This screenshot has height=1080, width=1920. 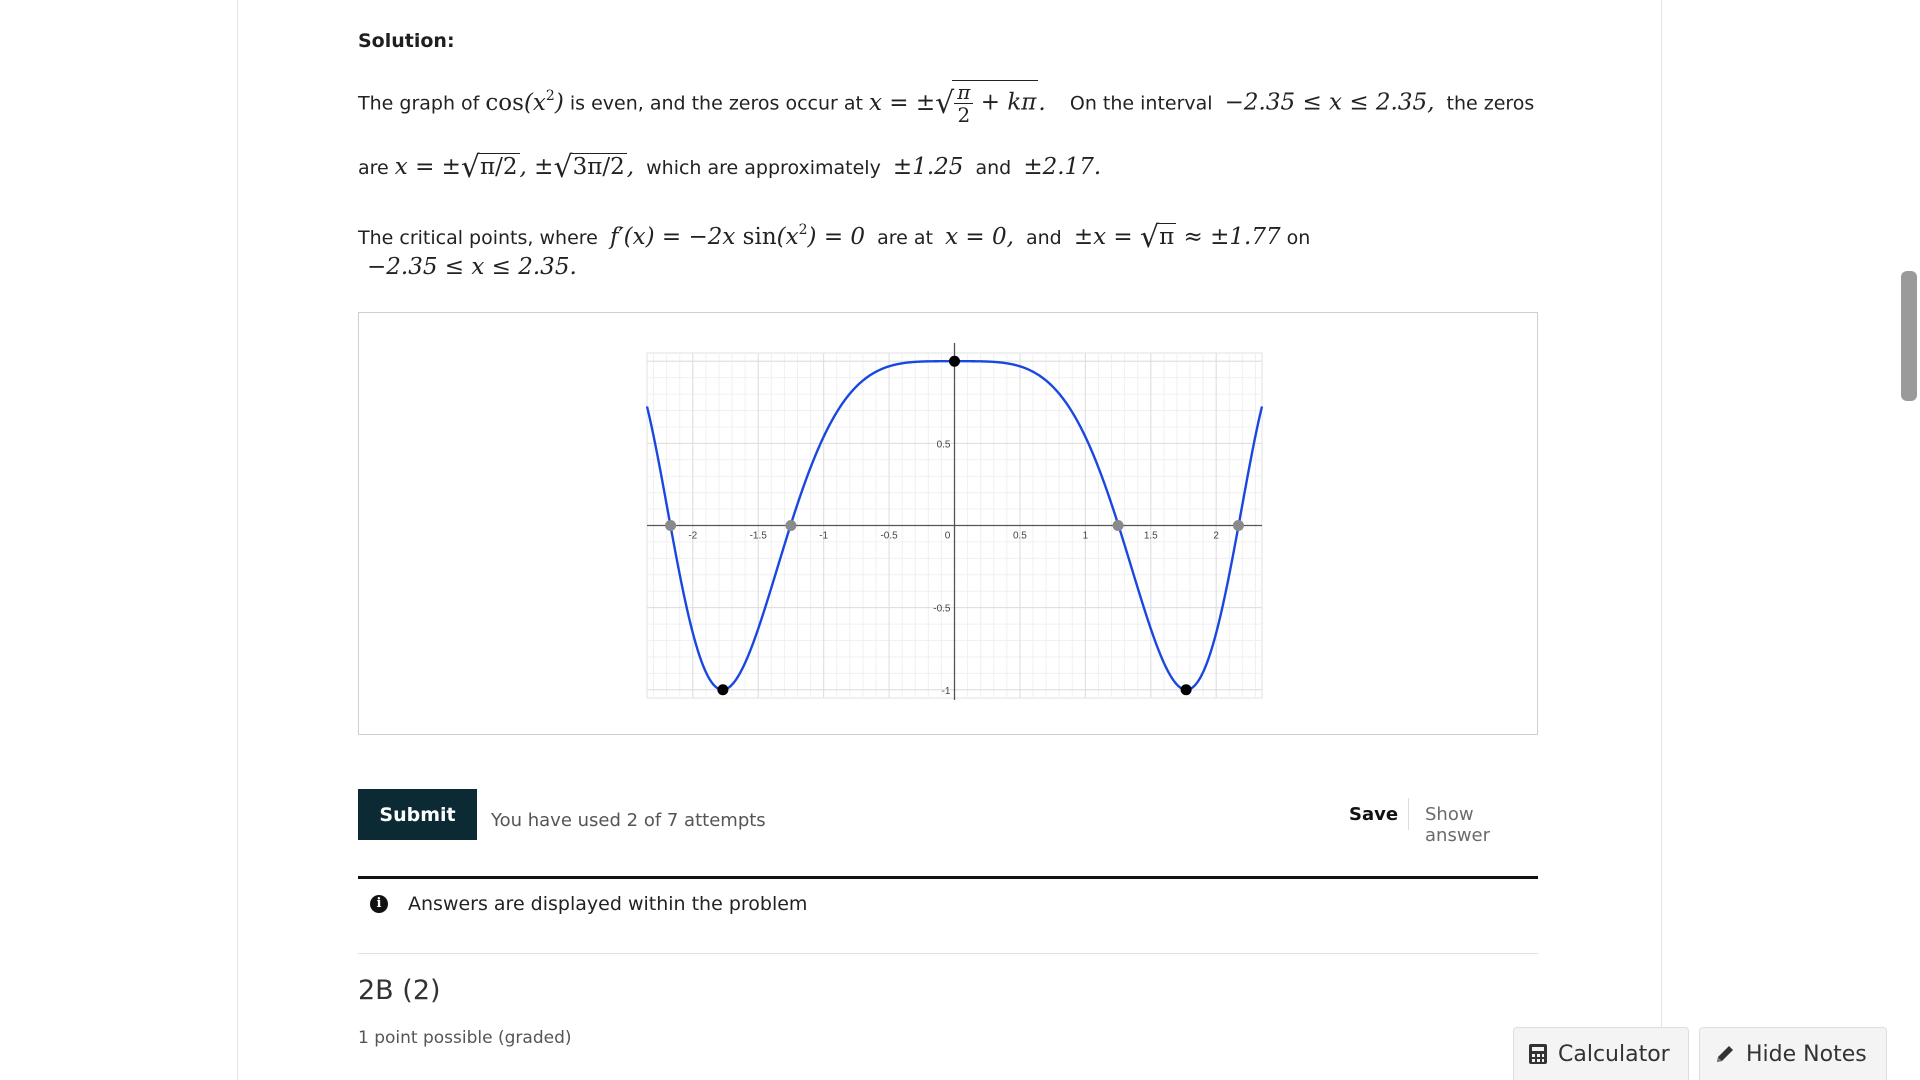 I want to click on y-tick-label: 0.5, so click(x=944, y=444).